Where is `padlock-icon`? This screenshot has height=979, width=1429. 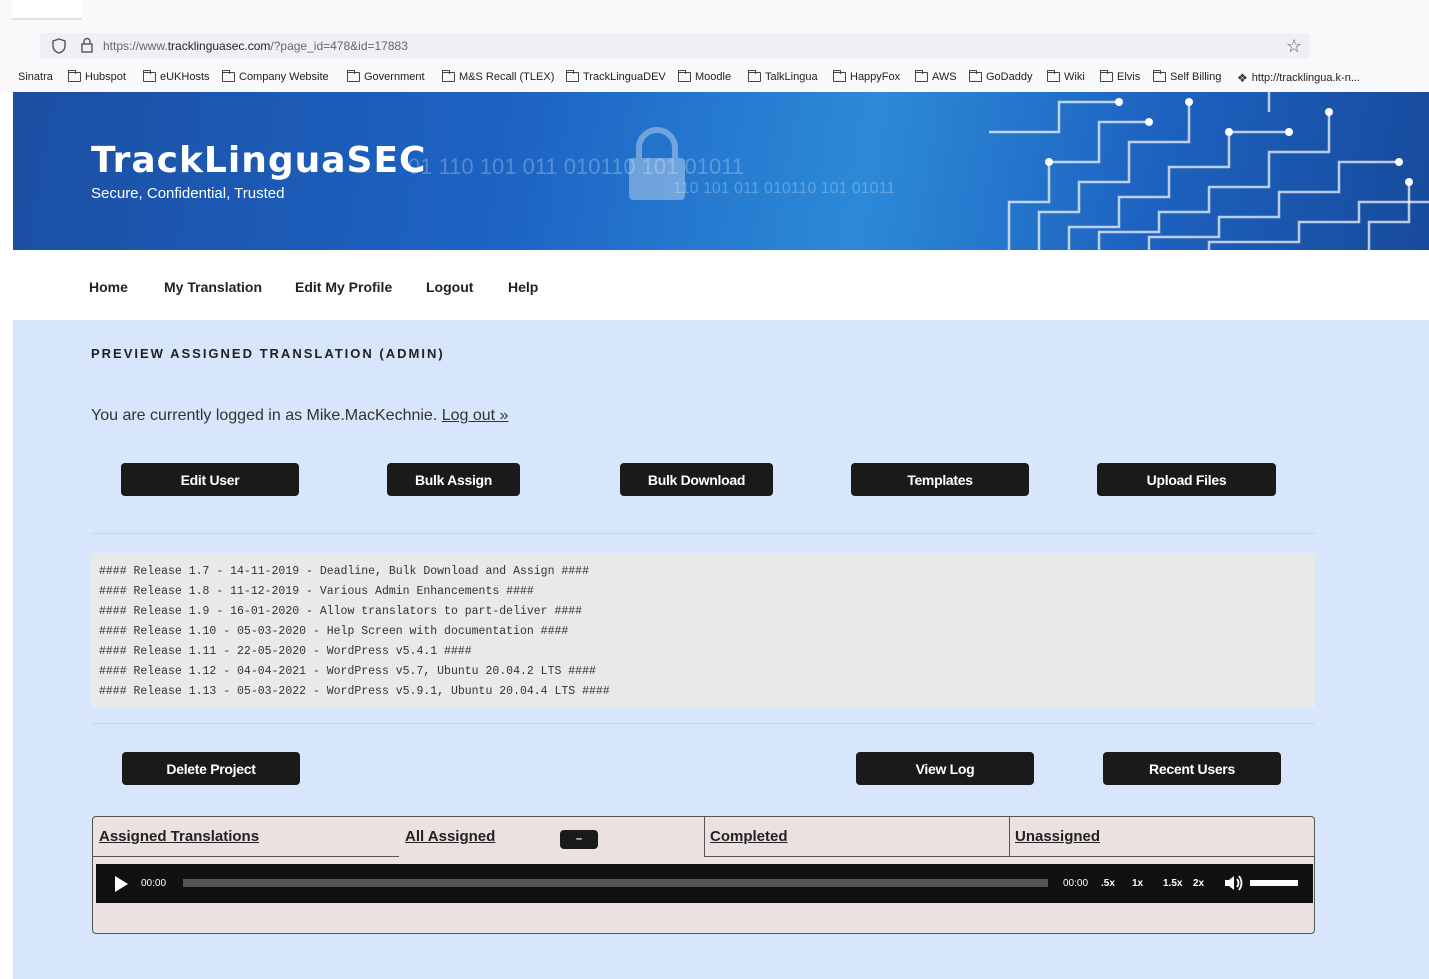 padlock-icon is located at coordinates (657, 163).